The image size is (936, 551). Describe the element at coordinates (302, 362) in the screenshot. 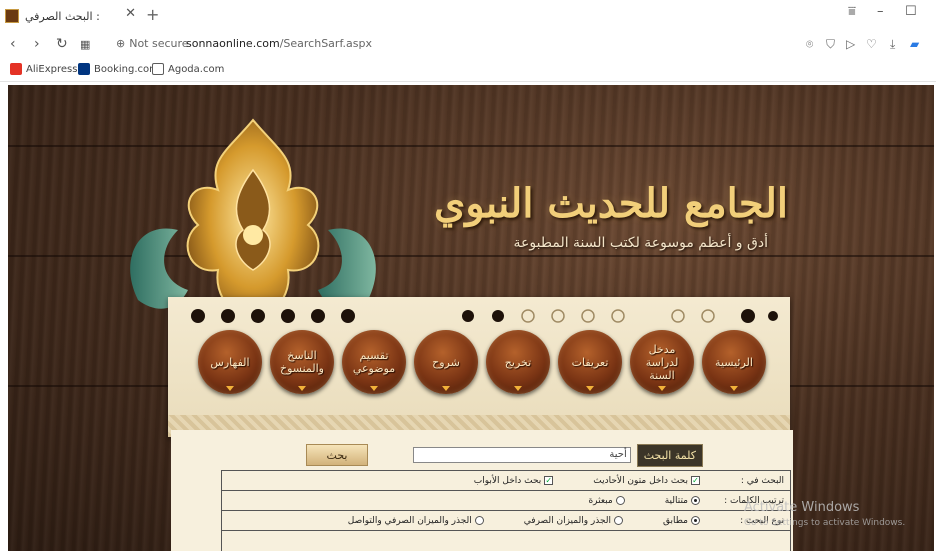

I see `menu-item-abrogation: الناسخ والمنسوخ` at that location.